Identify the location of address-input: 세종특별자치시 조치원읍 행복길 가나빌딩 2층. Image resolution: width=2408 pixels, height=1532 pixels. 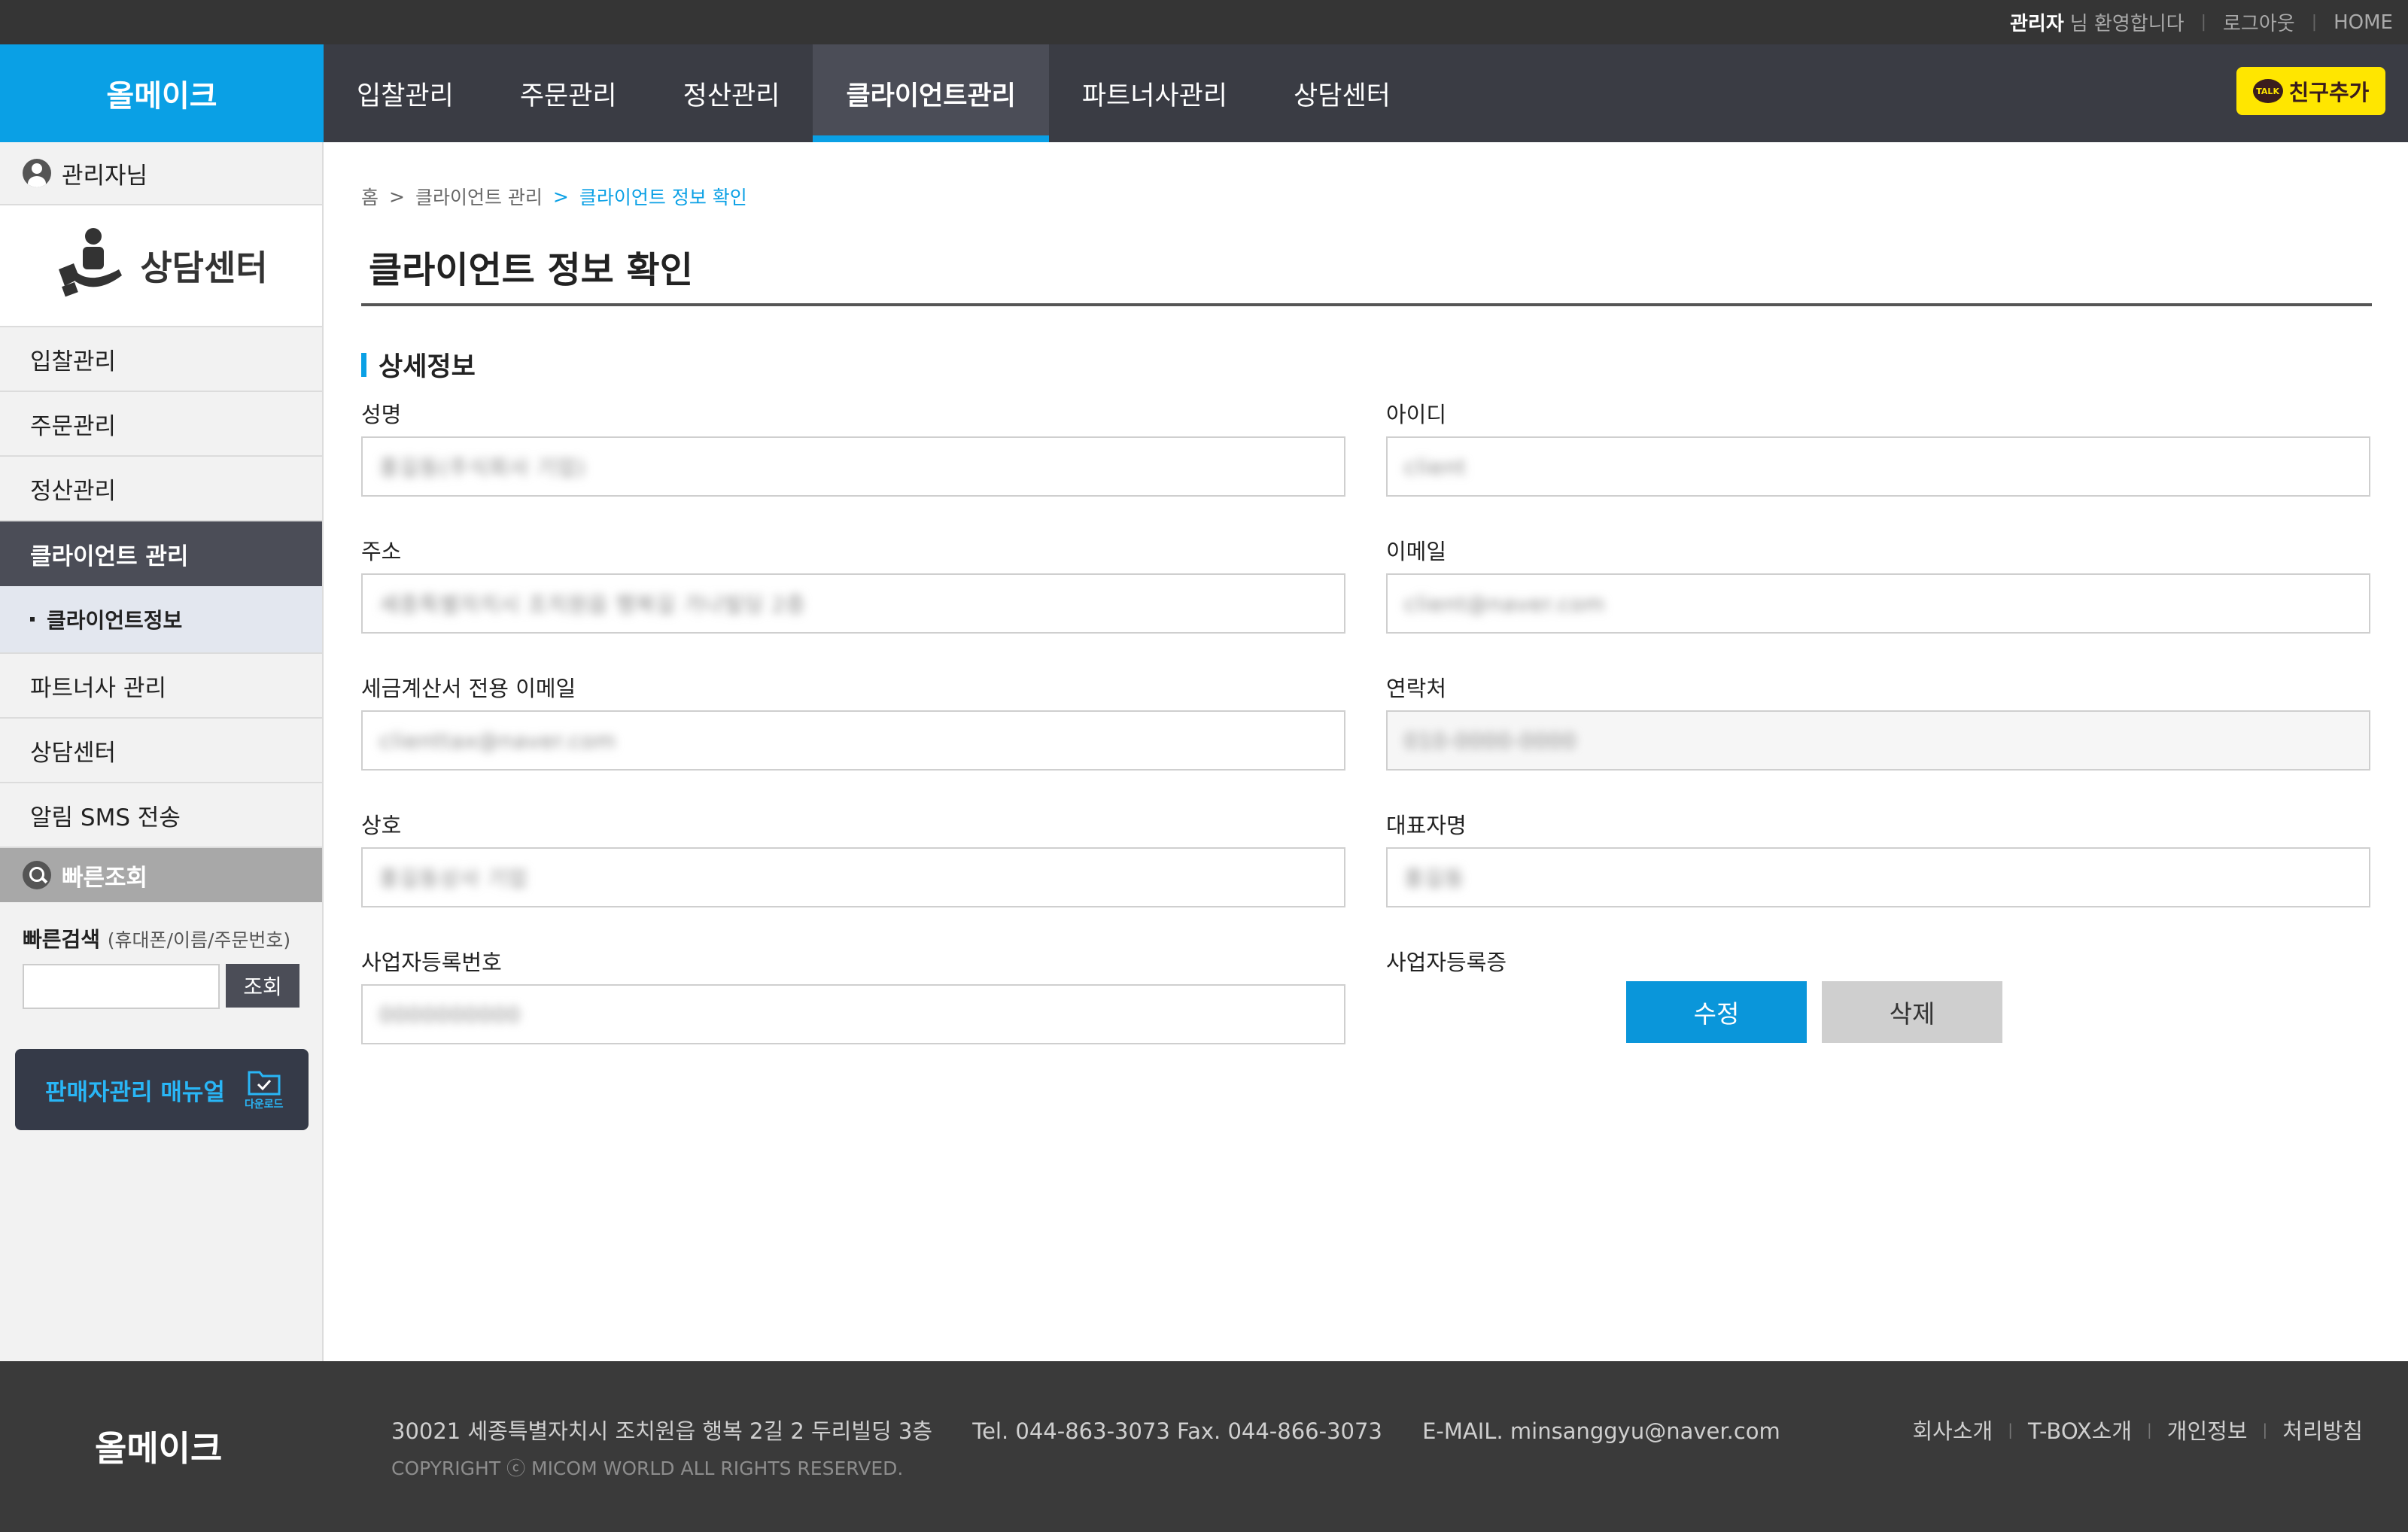
(853, 603).